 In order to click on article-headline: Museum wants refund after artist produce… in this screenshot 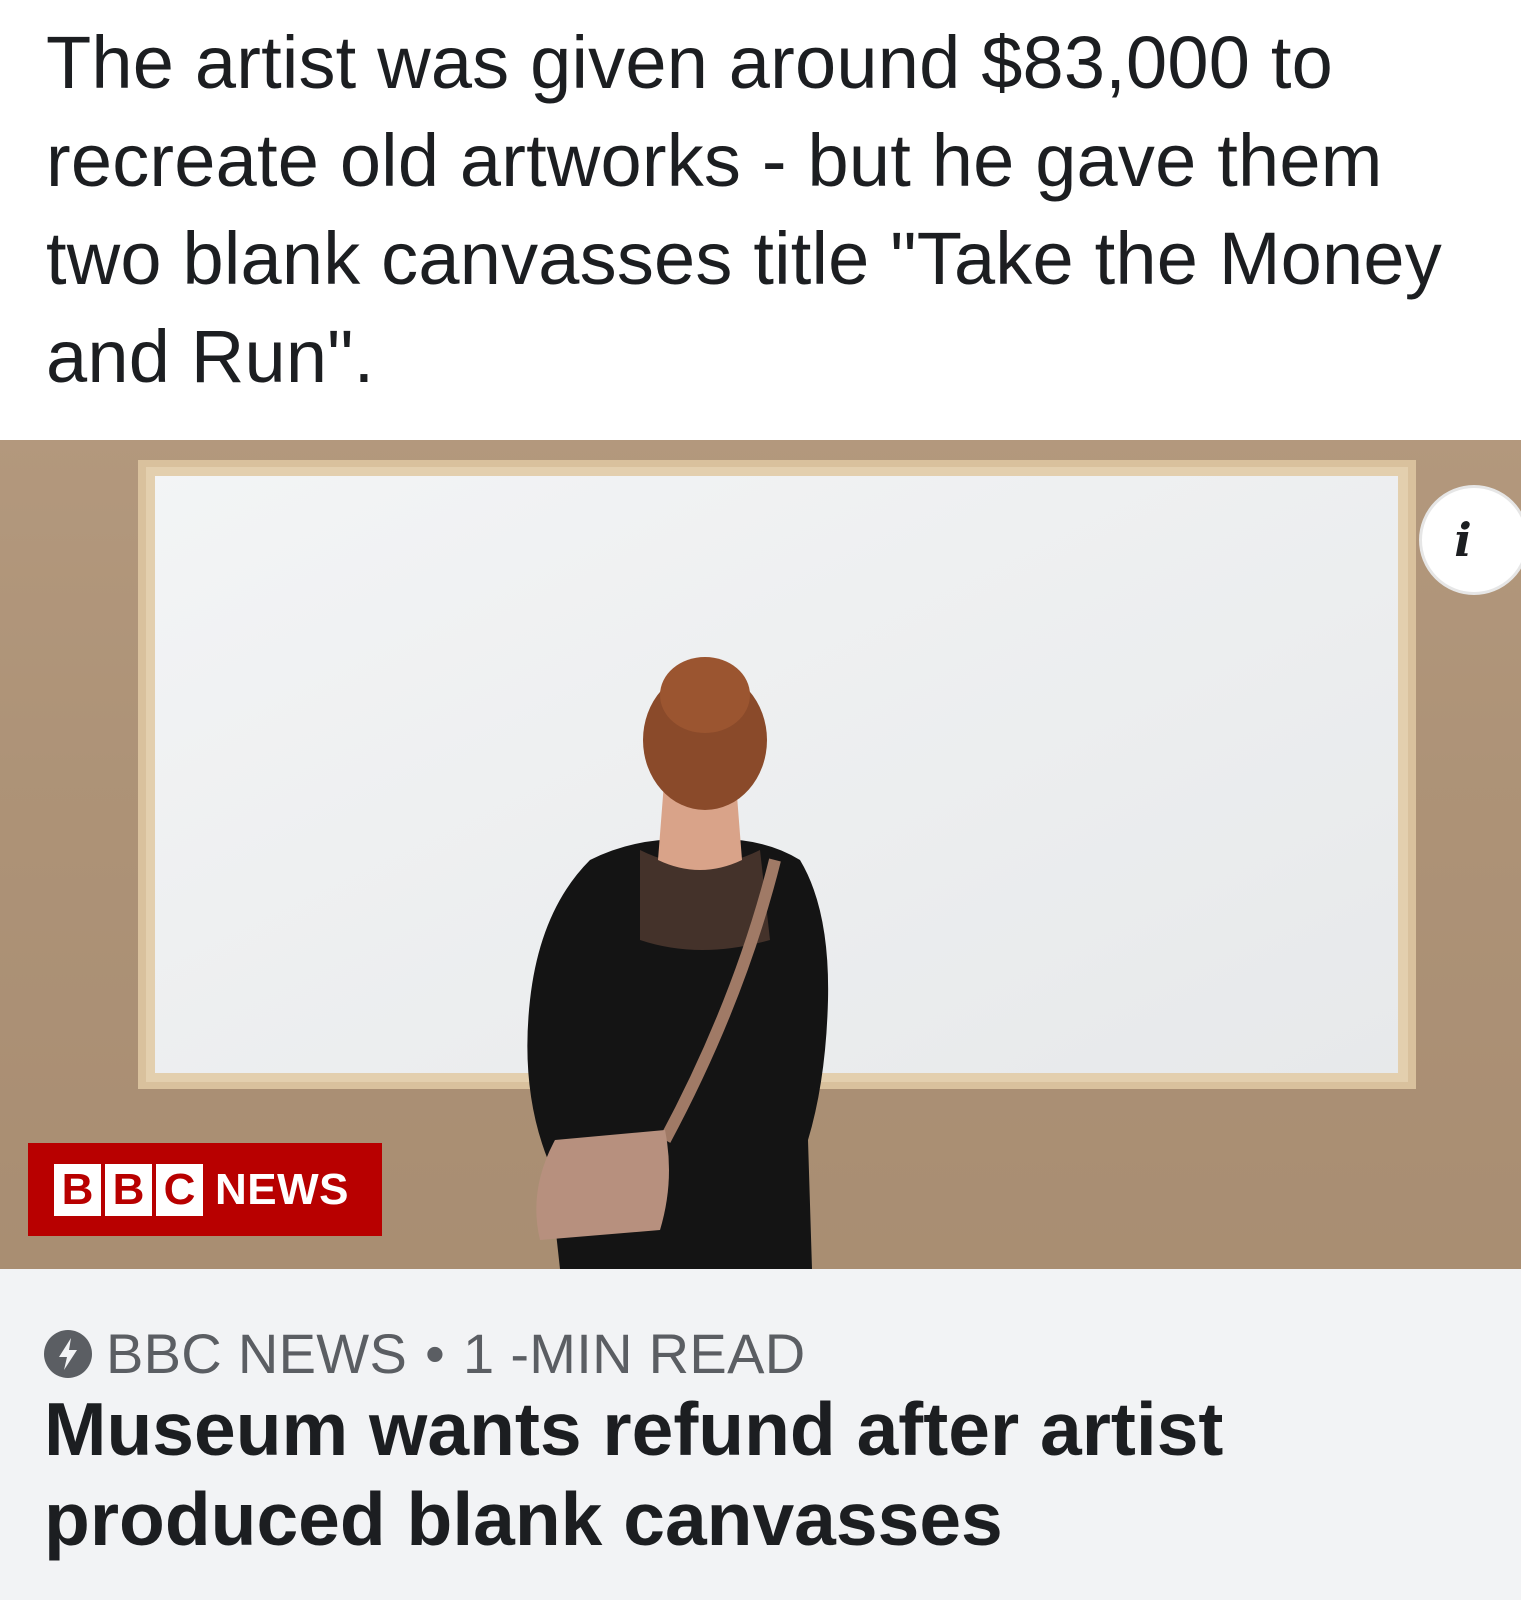, I will do `click(764, 1474)`.